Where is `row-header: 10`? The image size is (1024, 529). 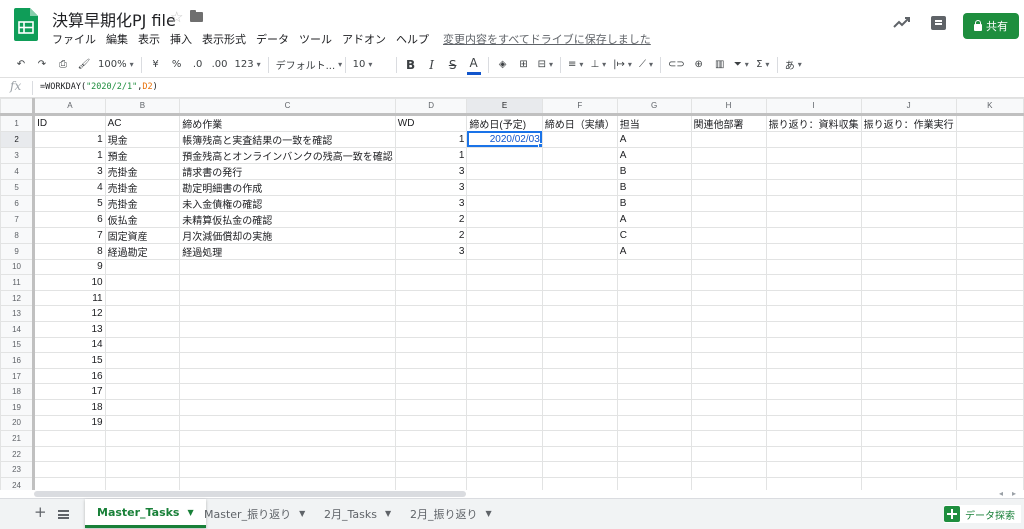
row-header: 10 is located at coordinates (18, 267).